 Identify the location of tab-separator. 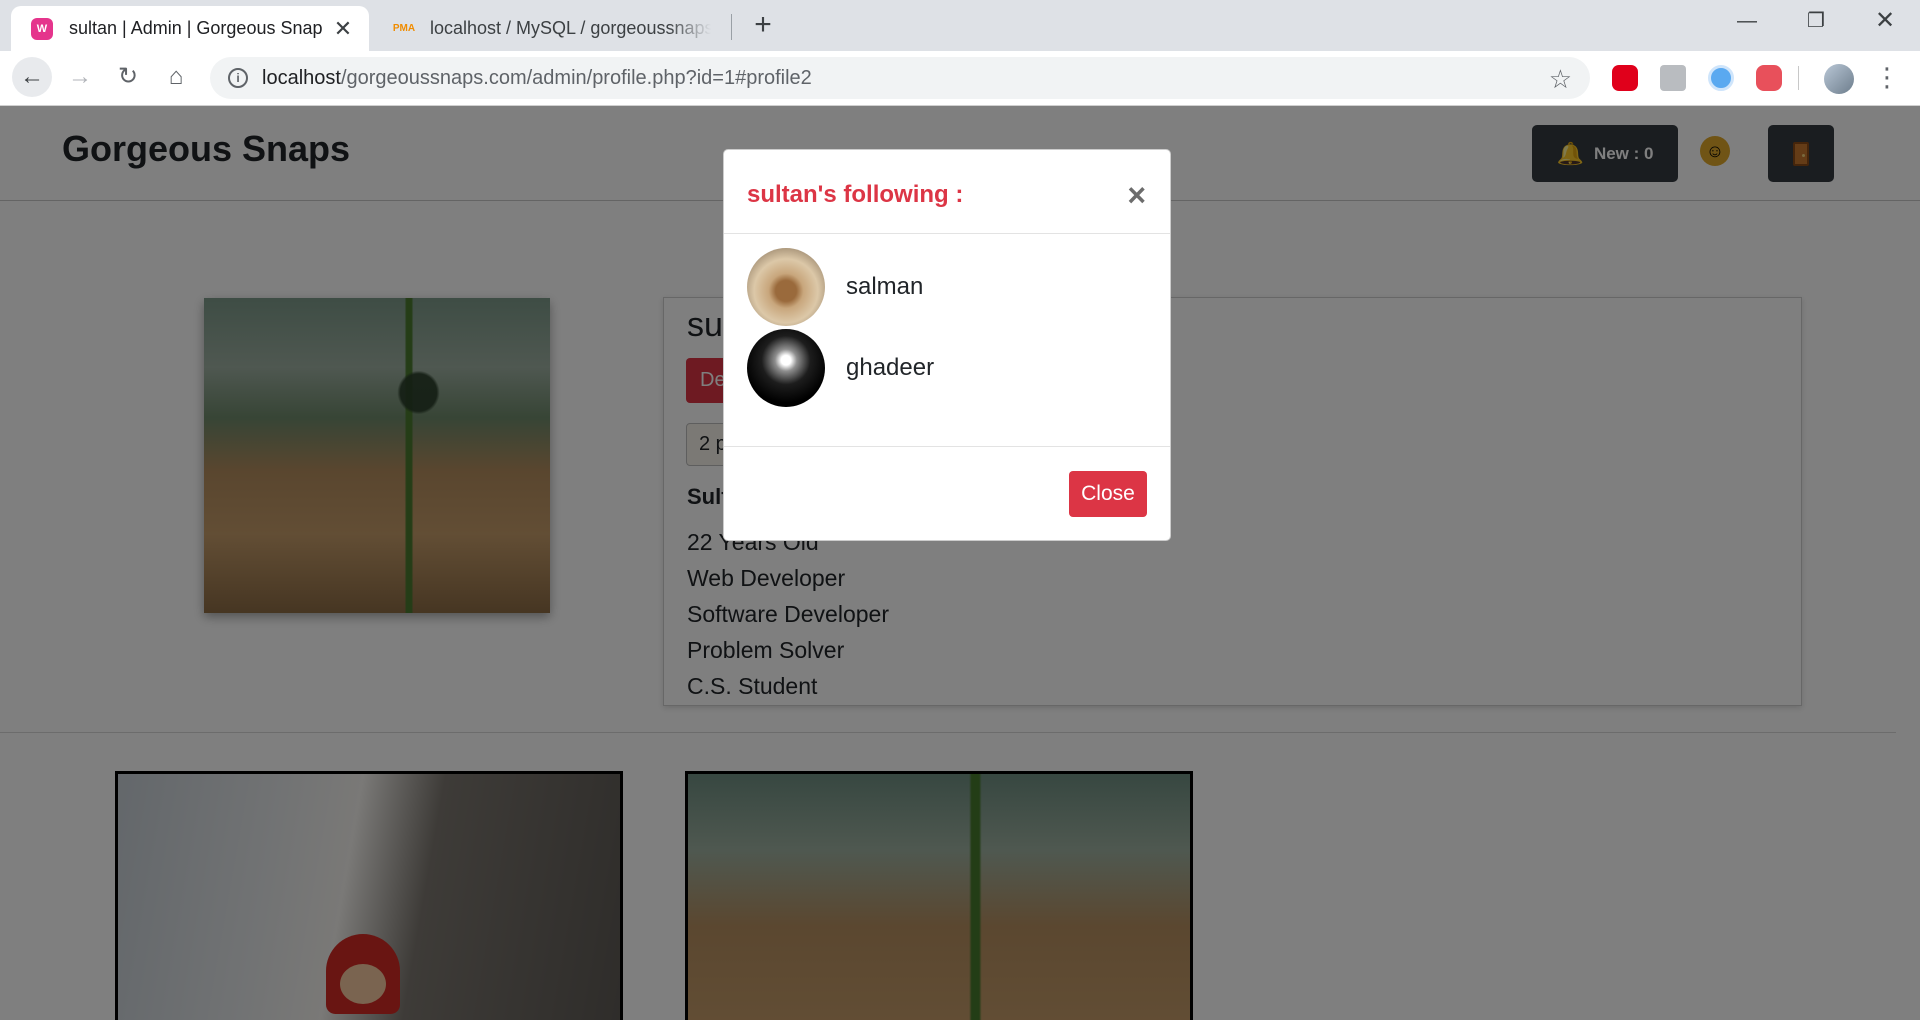
(731, 27).